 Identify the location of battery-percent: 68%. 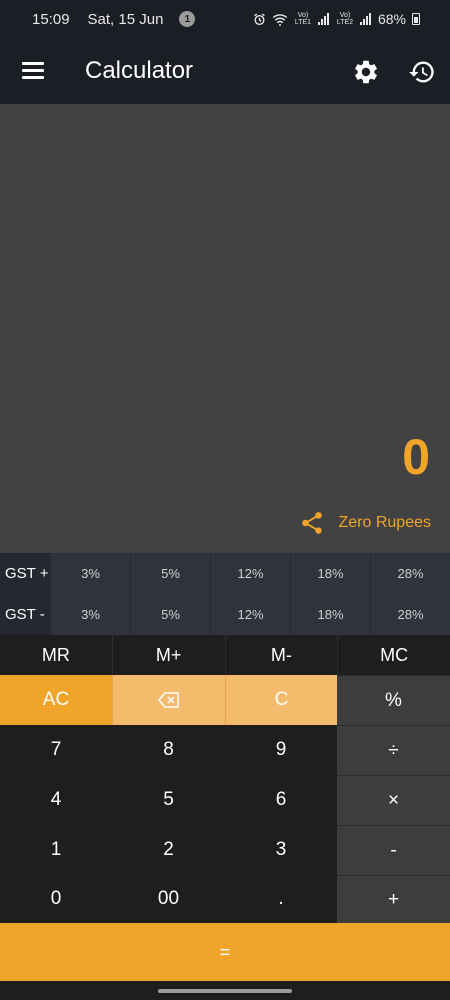
(391, 19).